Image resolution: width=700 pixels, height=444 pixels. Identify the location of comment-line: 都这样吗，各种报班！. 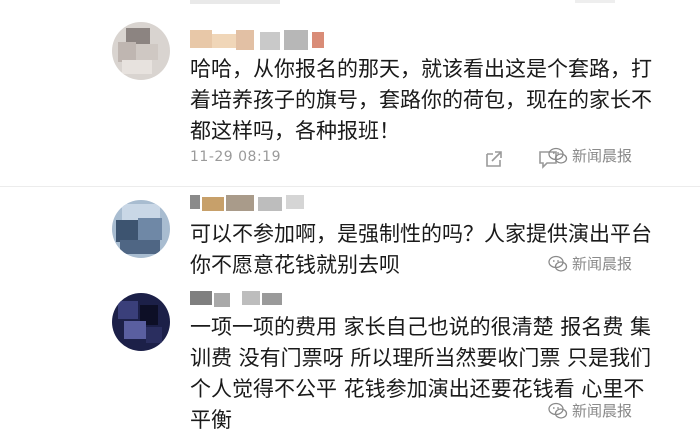
(295, 131).